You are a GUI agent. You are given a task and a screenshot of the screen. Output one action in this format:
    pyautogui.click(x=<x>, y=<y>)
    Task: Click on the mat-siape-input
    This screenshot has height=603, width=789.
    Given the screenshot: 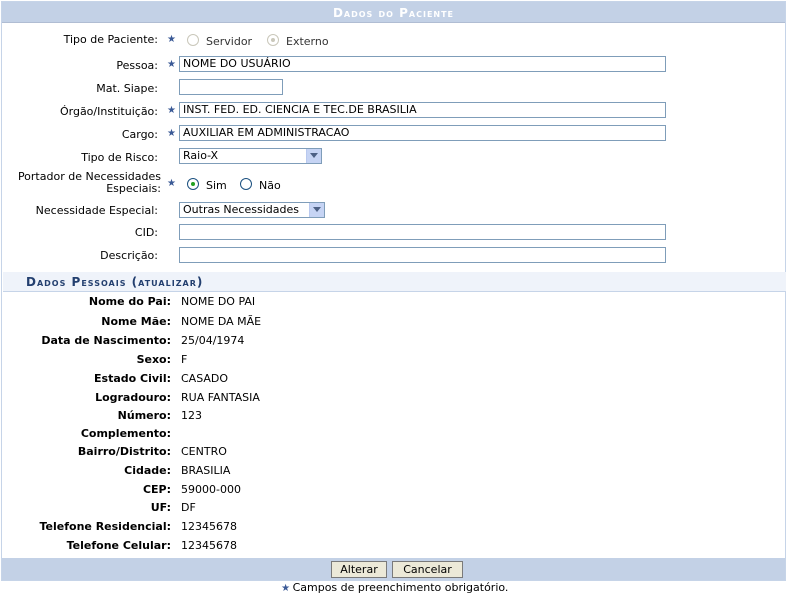 What is the action you would take?
    pyautogui.click(x=231, y=87)
    